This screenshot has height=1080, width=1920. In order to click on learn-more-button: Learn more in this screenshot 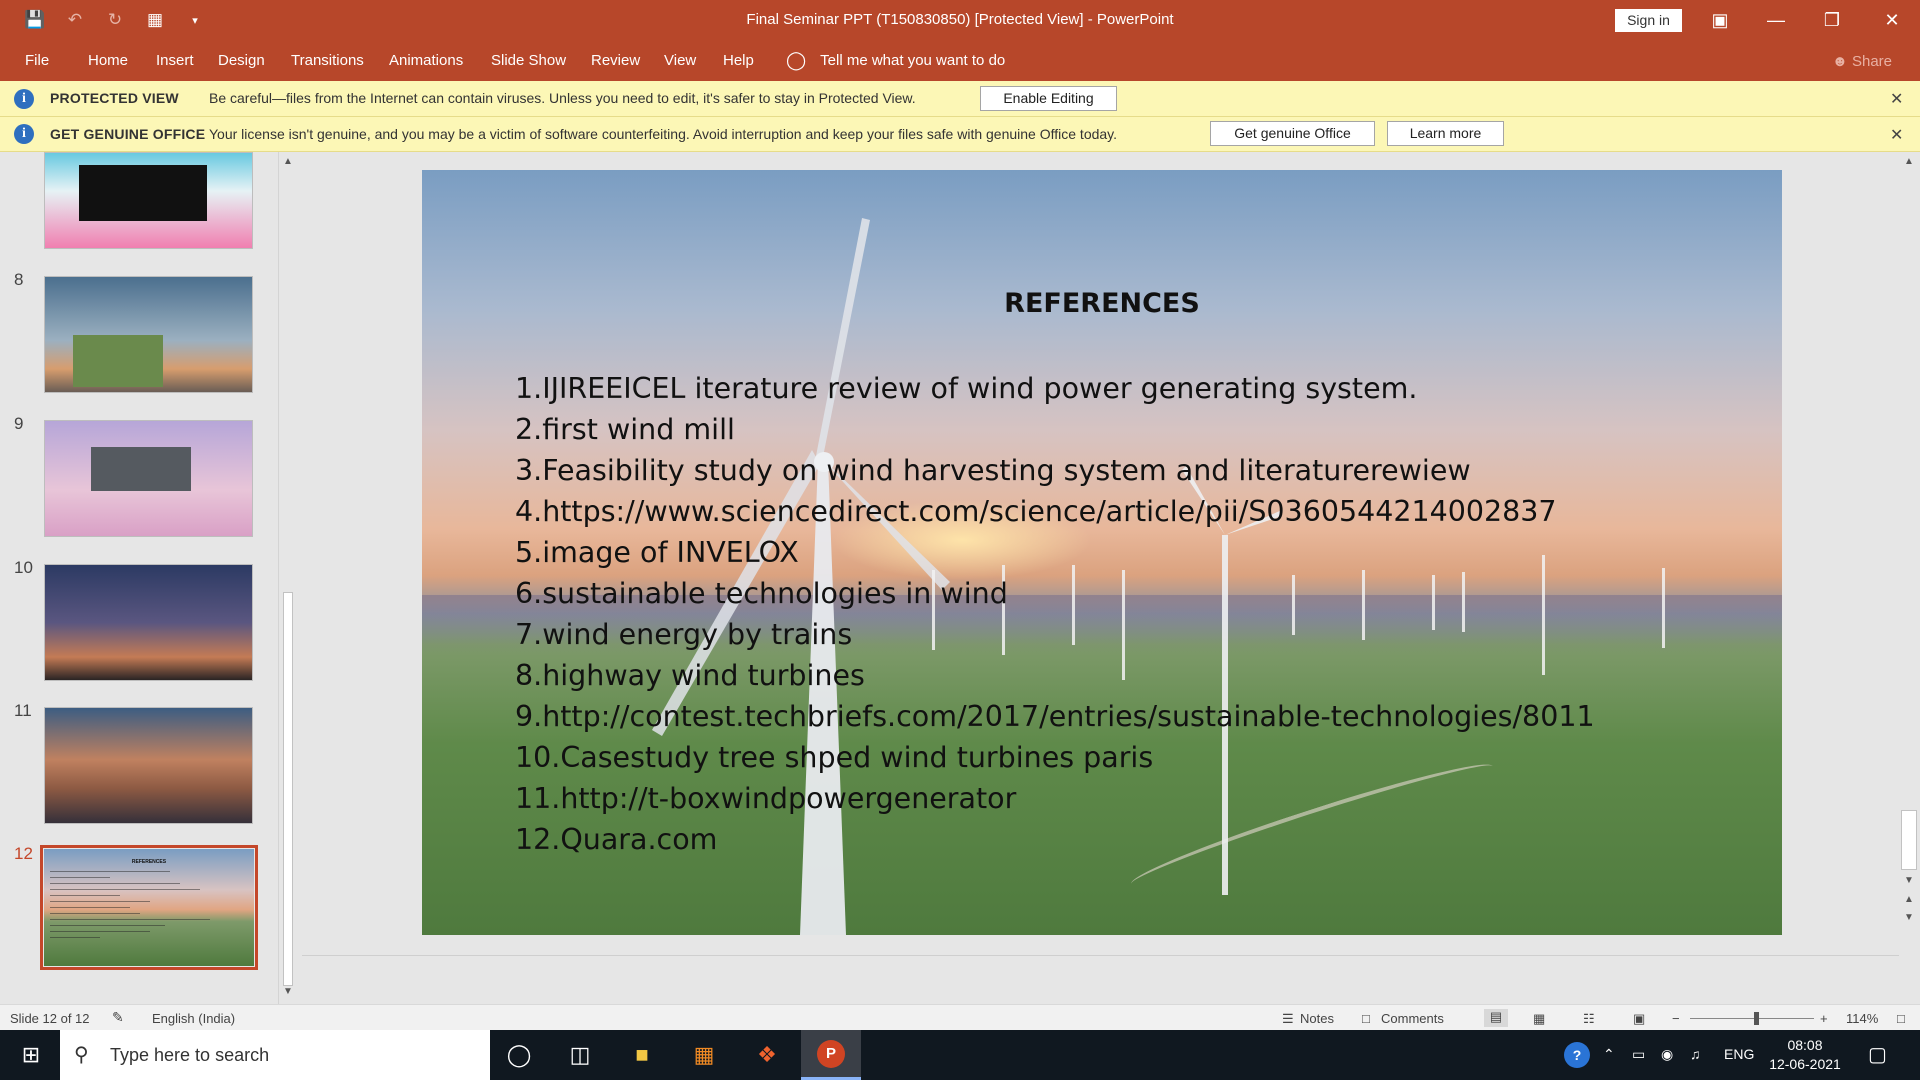, I will do `click(1445, 133)`.